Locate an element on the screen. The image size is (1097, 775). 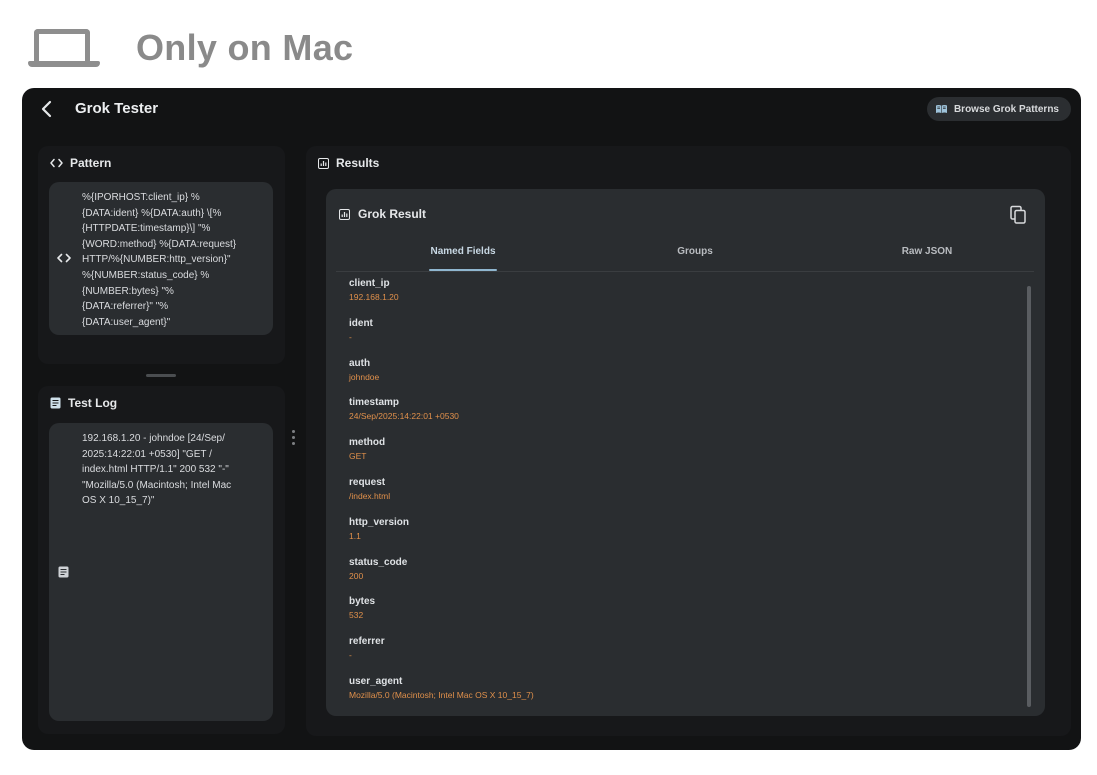
grok-result-header: Grok Result is located at coordinates (382, 214).